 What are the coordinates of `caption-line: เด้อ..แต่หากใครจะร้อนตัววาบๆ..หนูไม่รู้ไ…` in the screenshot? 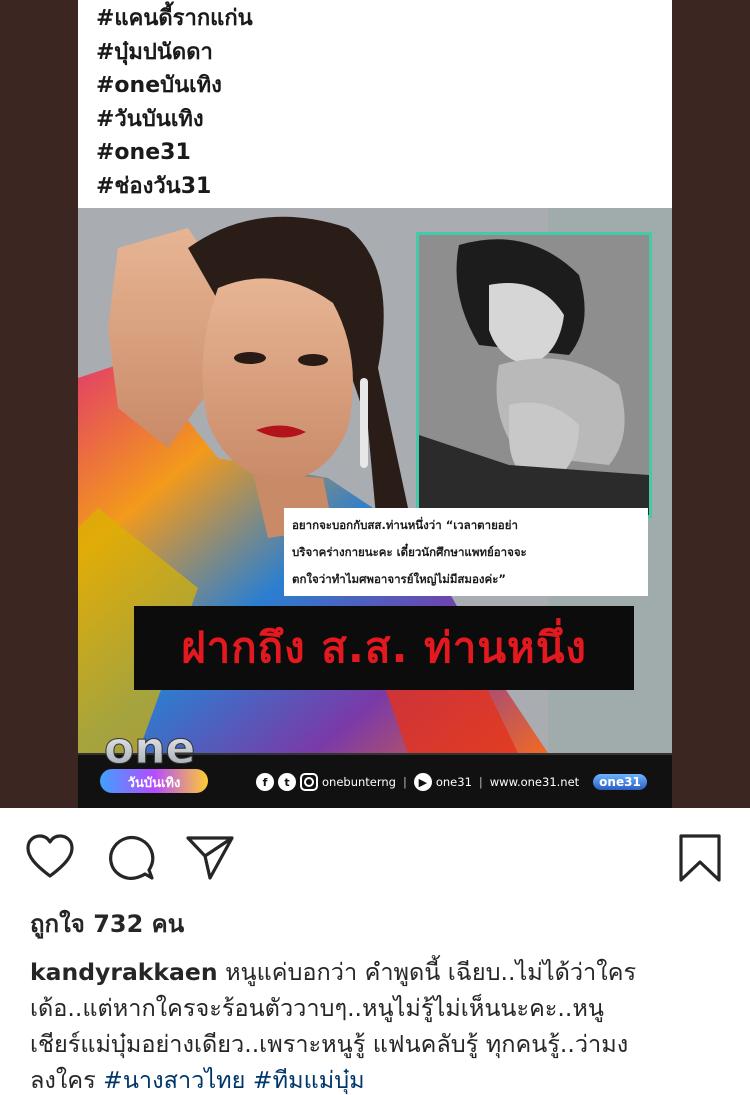 It's located at (317, 1008).